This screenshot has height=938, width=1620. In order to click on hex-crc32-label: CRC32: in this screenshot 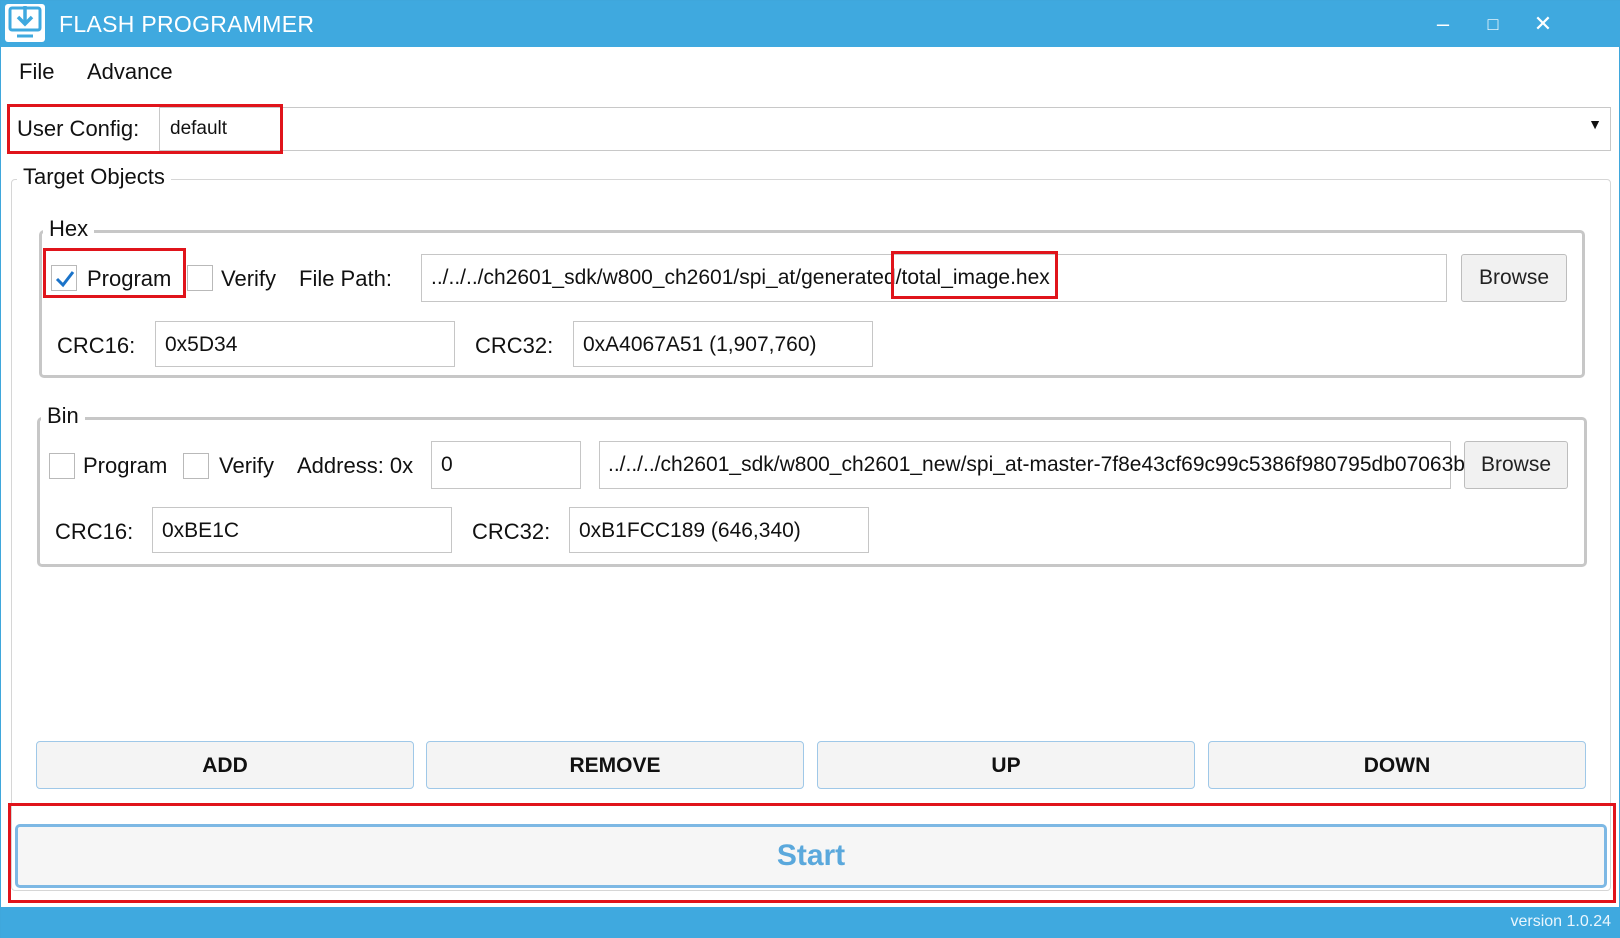, I will do `click(514, 345)`.